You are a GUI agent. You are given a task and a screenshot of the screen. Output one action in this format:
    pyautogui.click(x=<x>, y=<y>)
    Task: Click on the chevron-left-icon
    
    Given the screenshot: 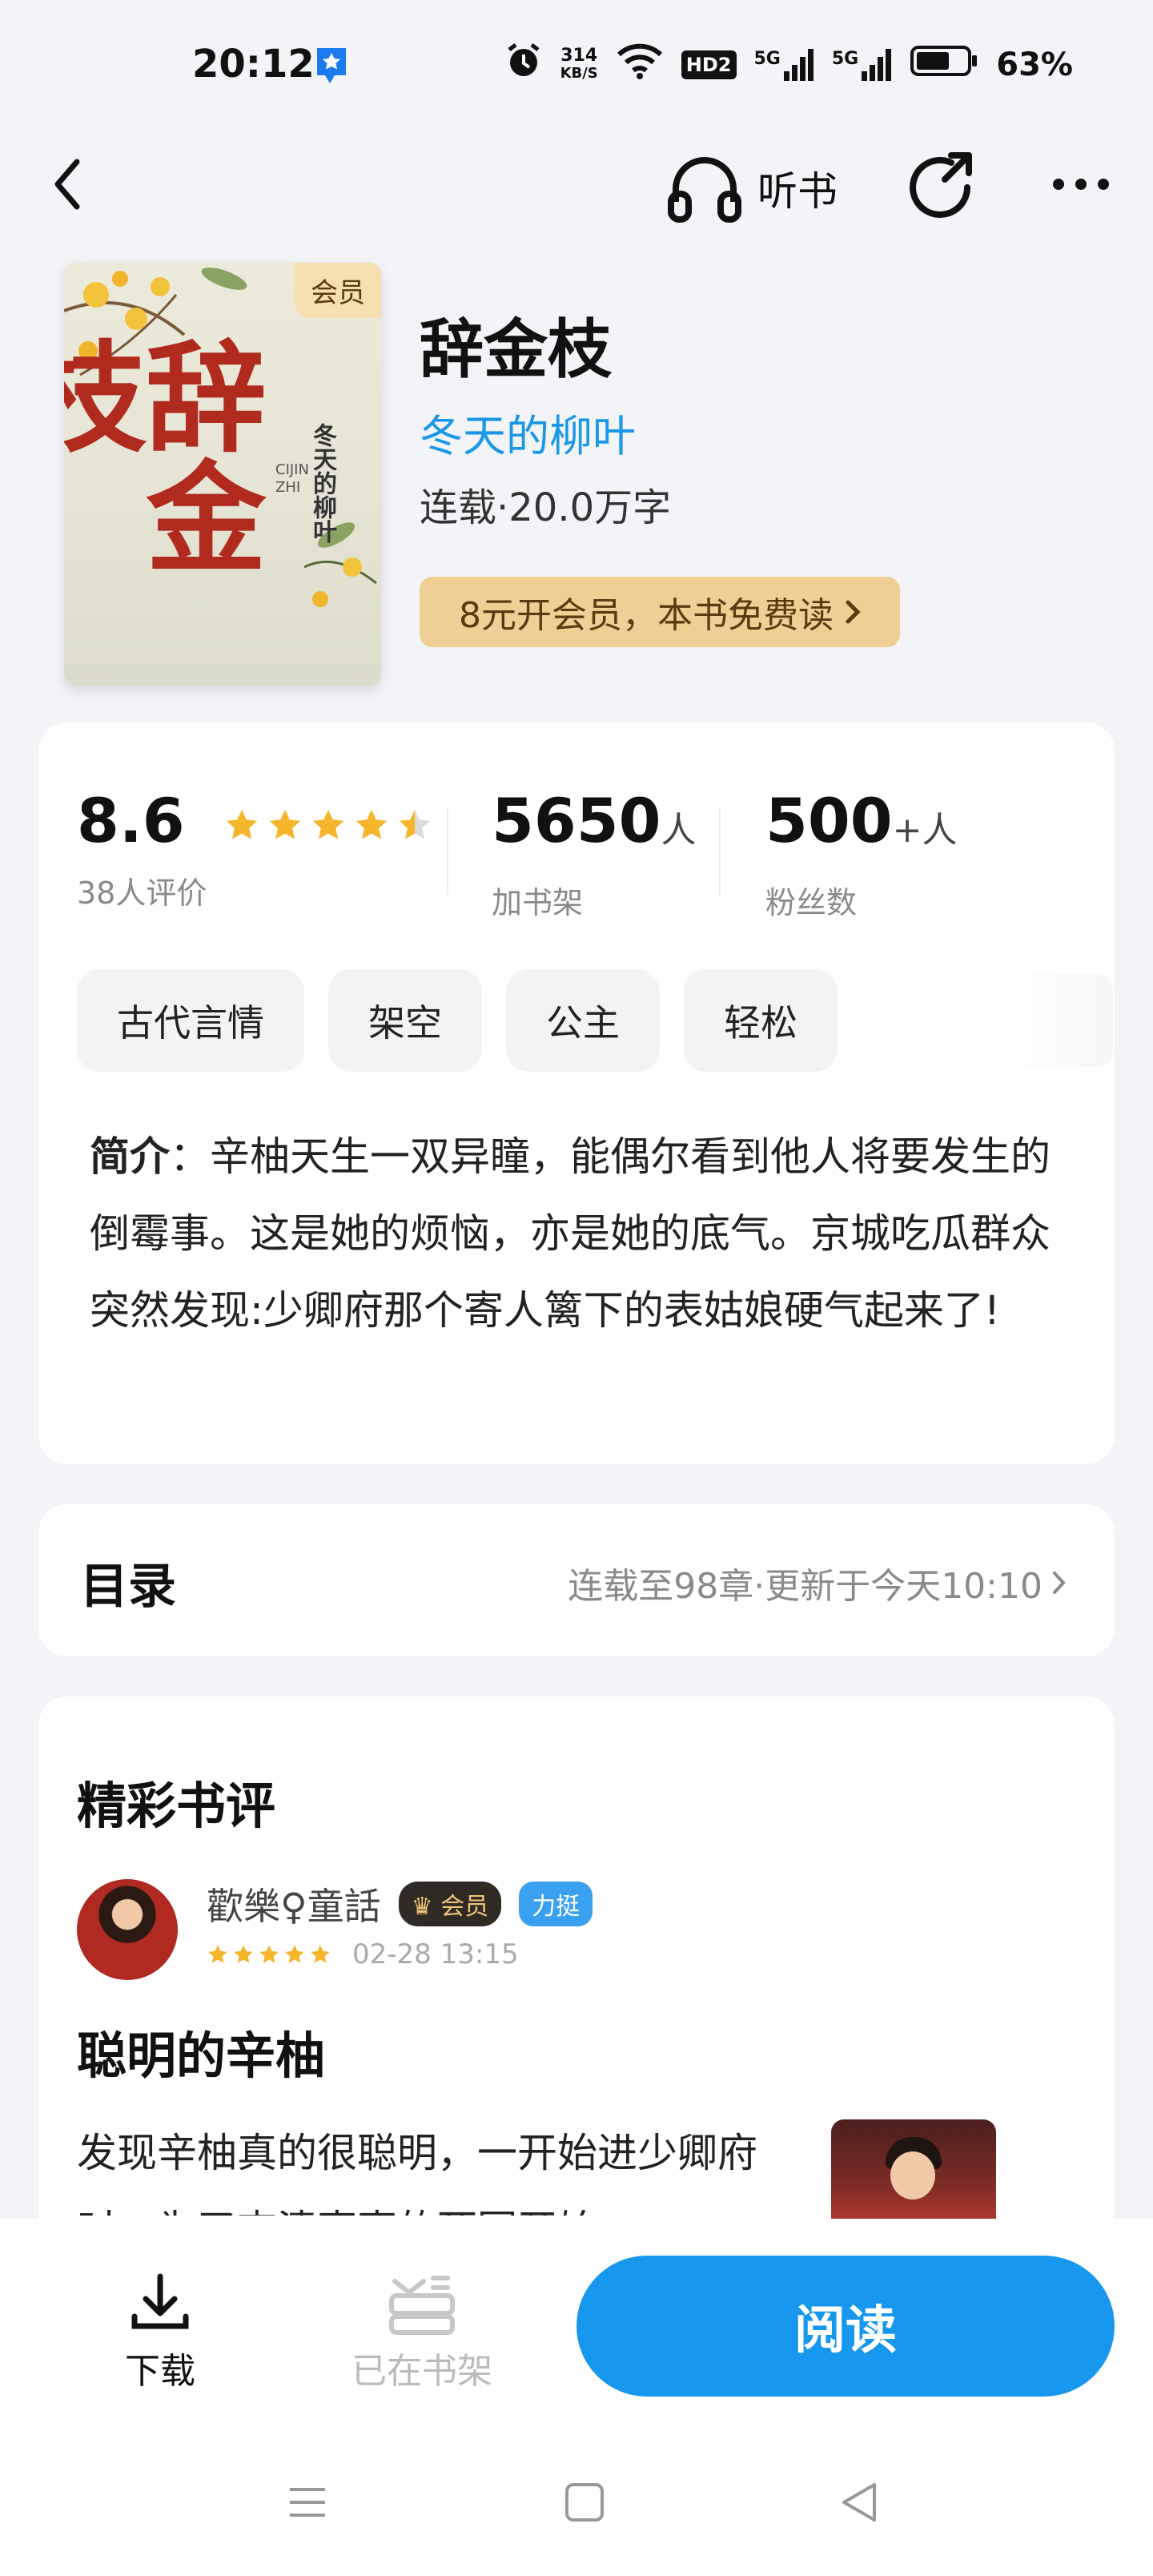 What is the action you would take?
    pyautogui.click(x=67, y=185)
    